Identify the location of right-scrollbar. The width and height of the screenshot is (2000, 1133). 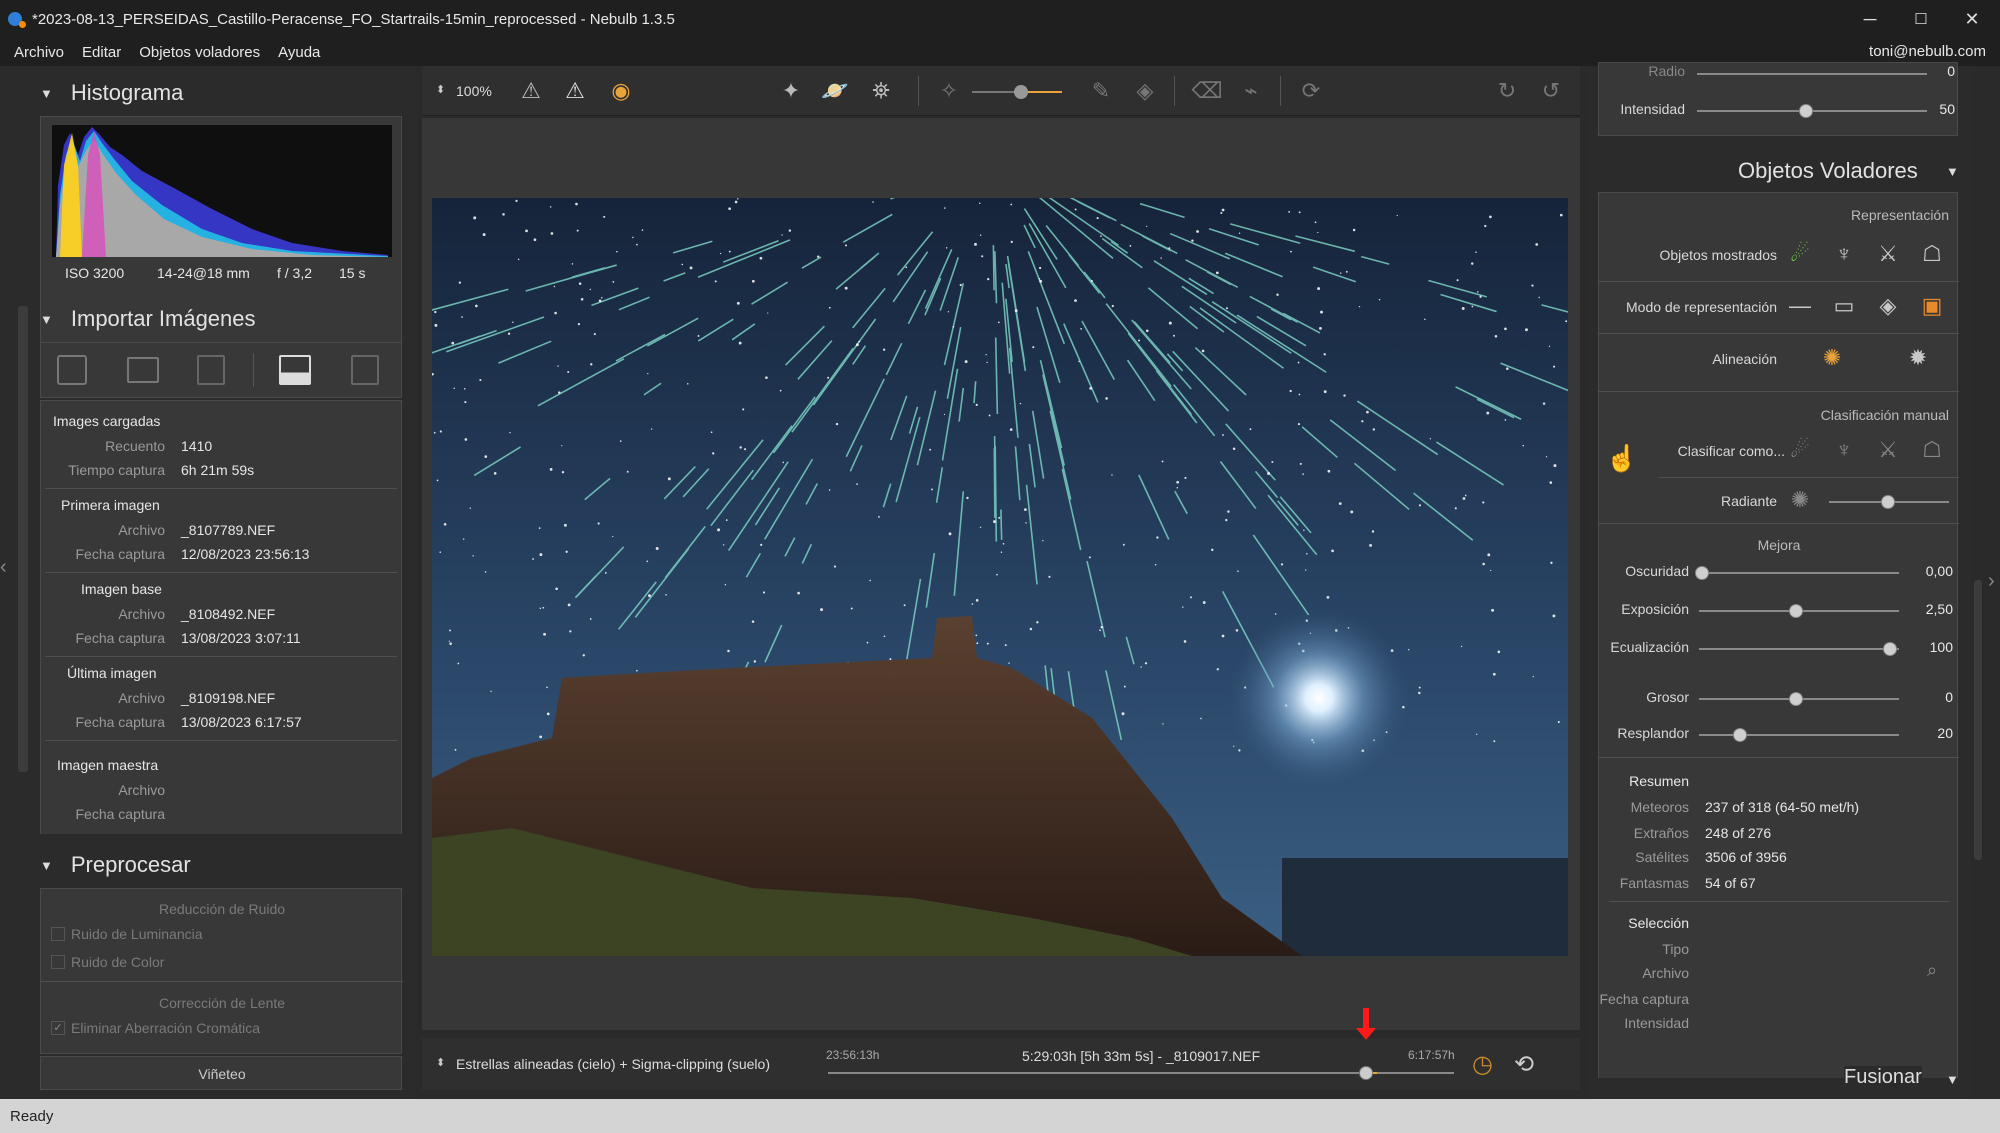
(1978, 720).